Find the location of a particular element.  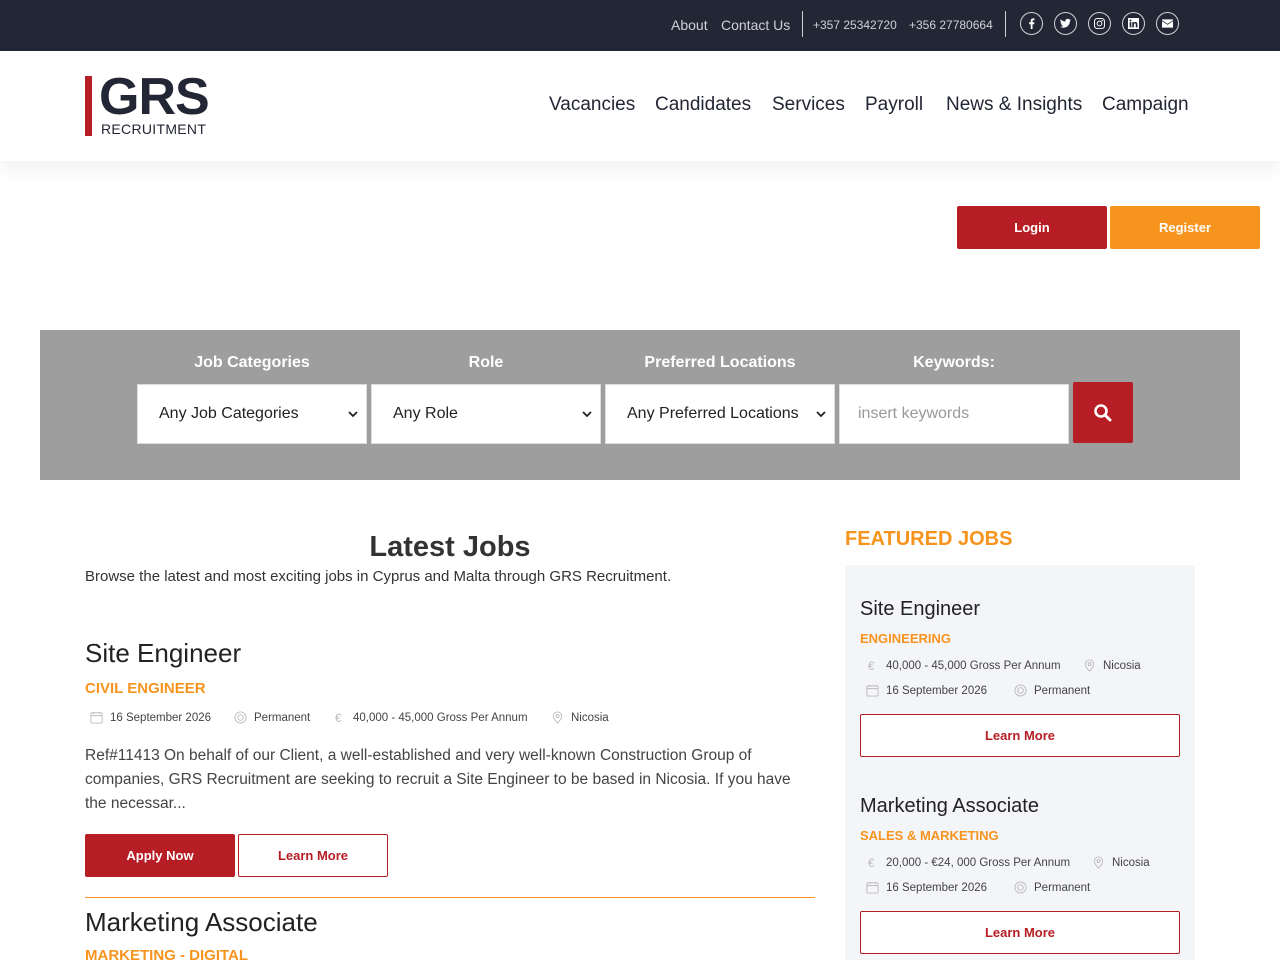

logo-wordmark: GRS is located at coordinates (154, 97).